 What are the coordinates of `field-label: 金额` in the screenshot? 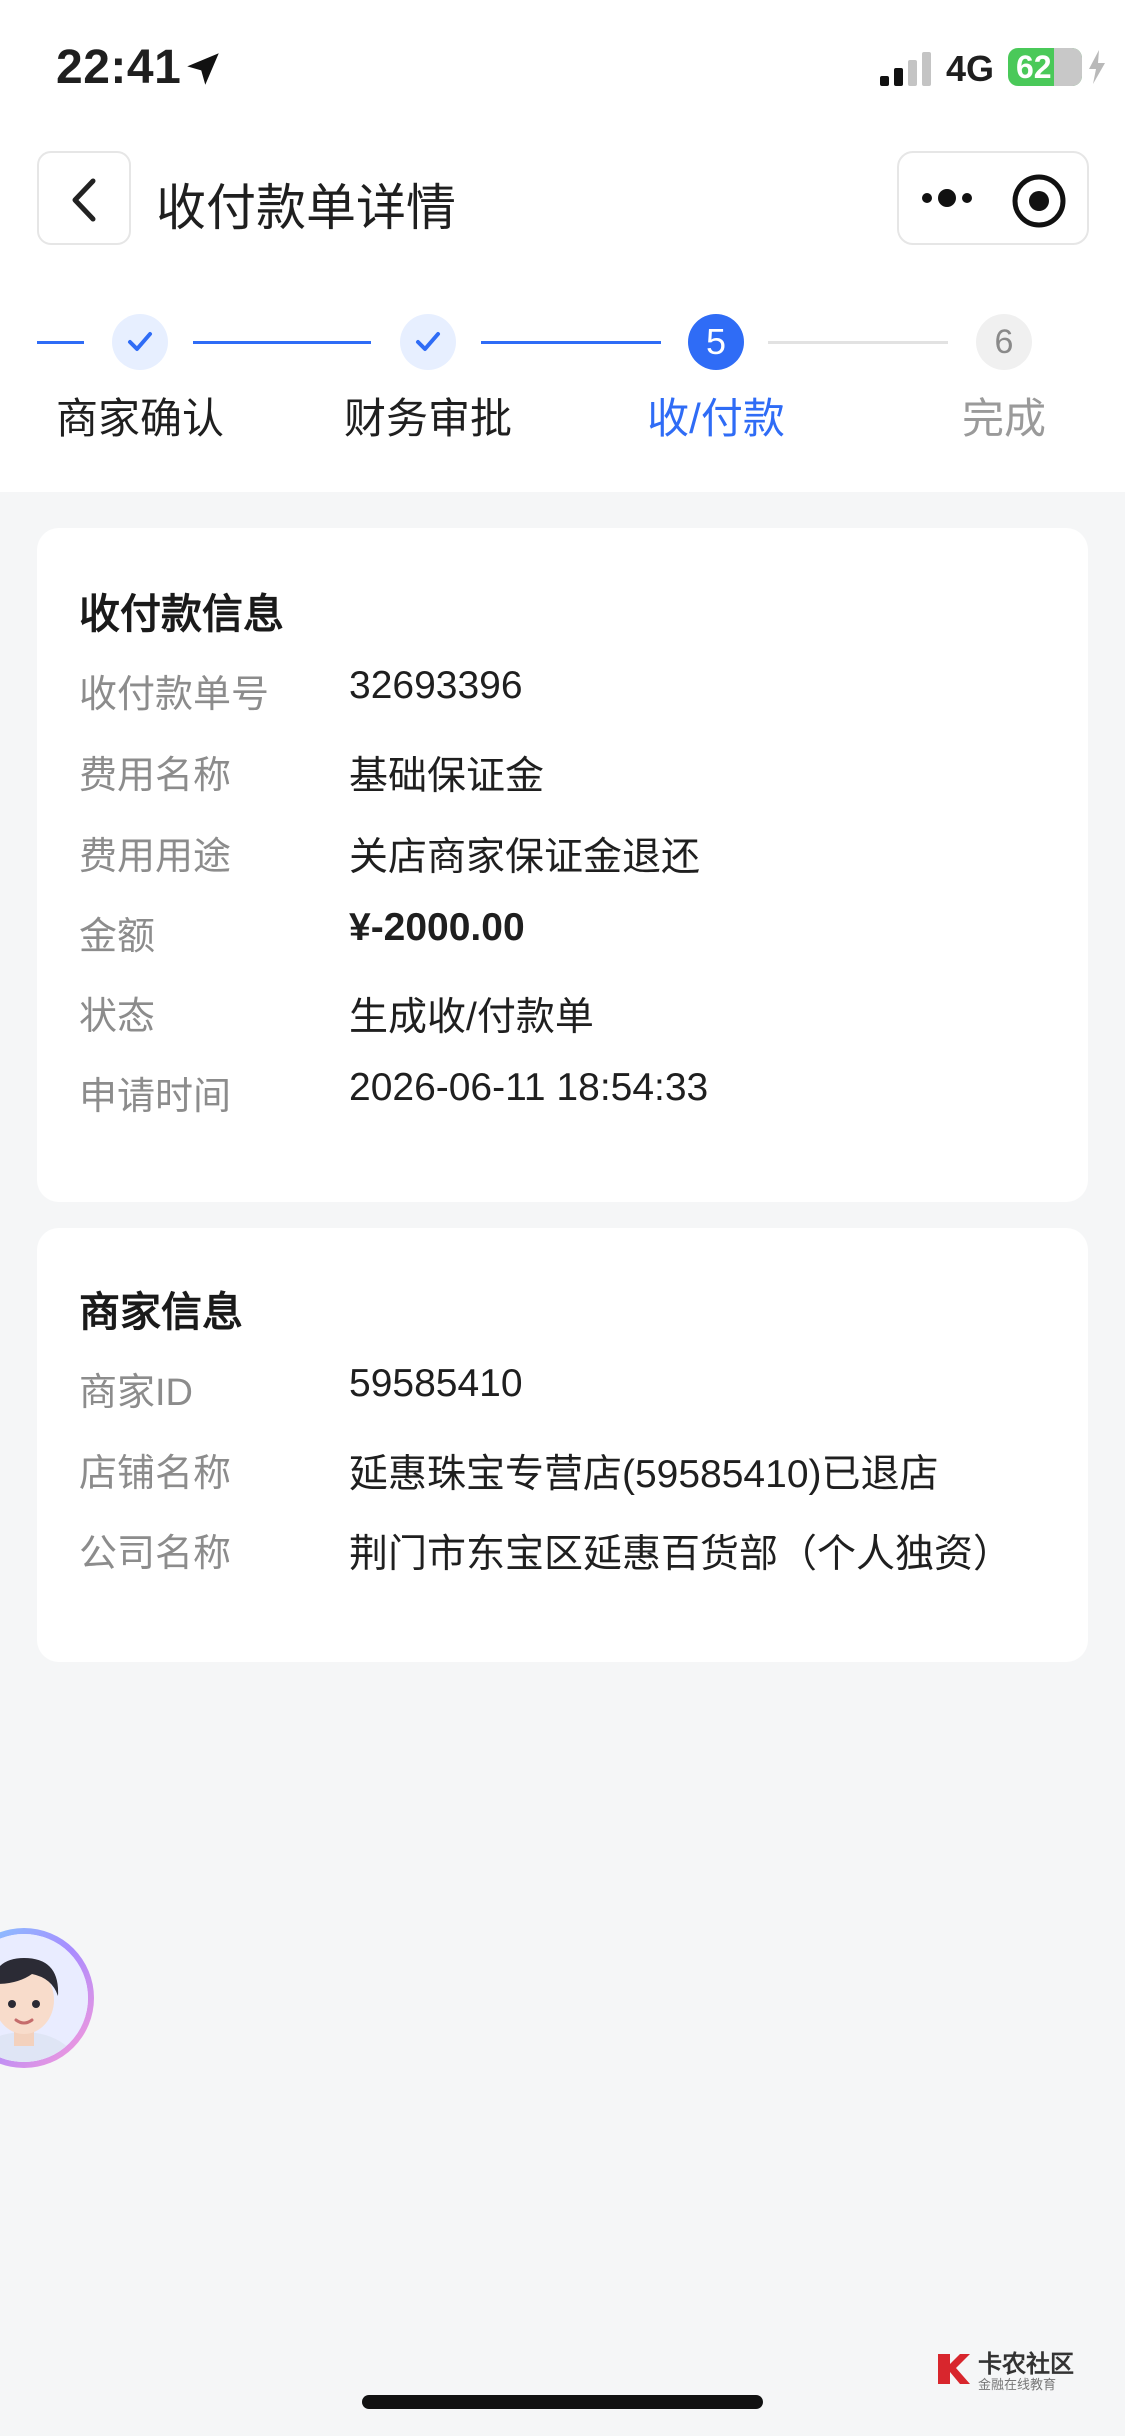 It's located at (117, 937).